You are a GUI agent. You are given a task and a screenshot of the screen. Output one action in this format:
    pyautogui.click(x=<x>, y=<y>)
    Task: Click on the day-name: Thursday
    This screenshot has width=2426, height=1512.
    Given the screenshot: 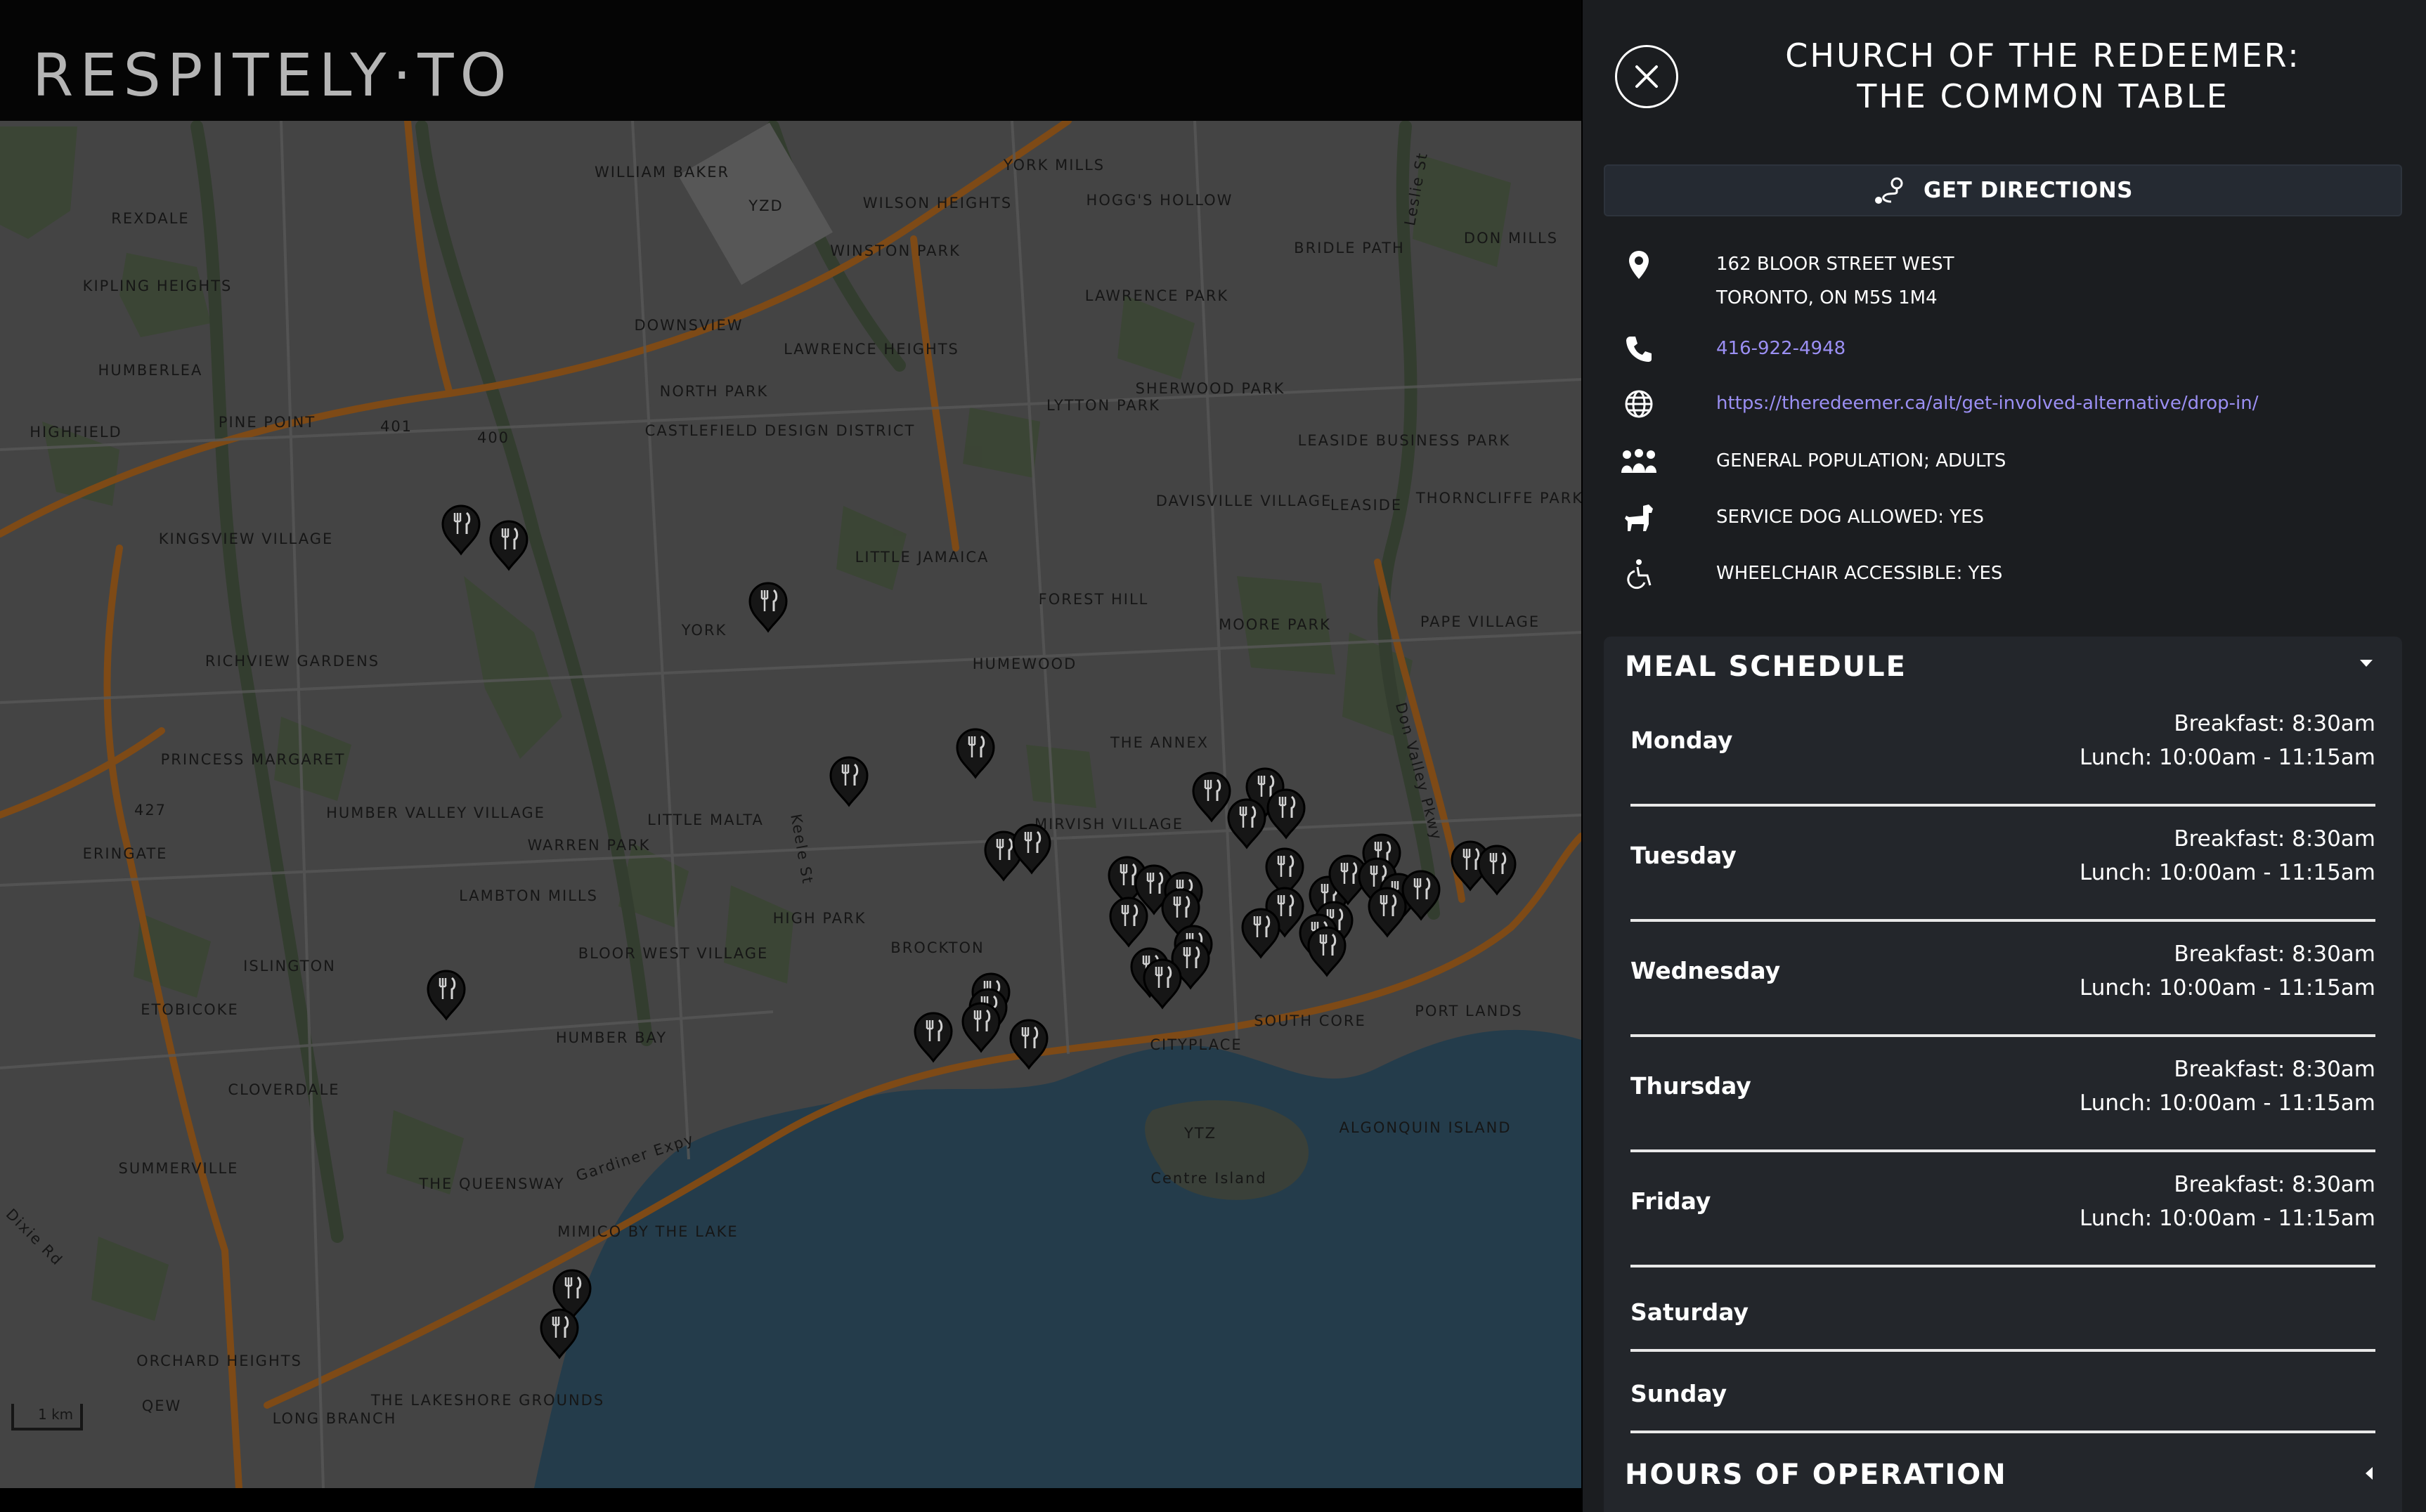 What is the action you would take?
    pyautogui.click(x=1690, y=1086)
    